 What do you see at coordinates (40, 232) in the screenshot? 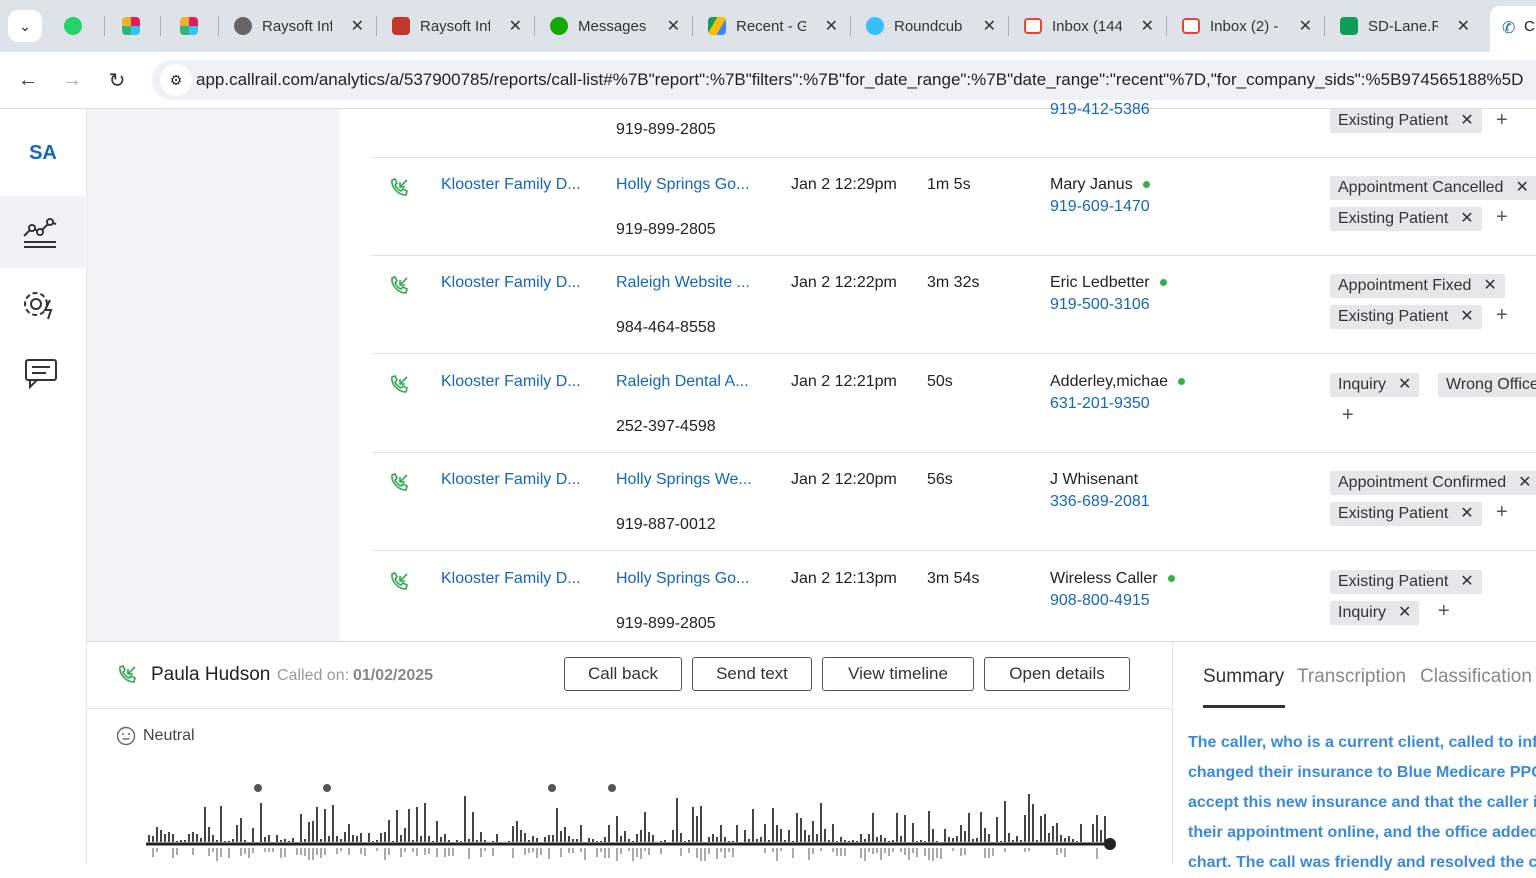
I see `analytics-icon` at bounding box center [40, 232].